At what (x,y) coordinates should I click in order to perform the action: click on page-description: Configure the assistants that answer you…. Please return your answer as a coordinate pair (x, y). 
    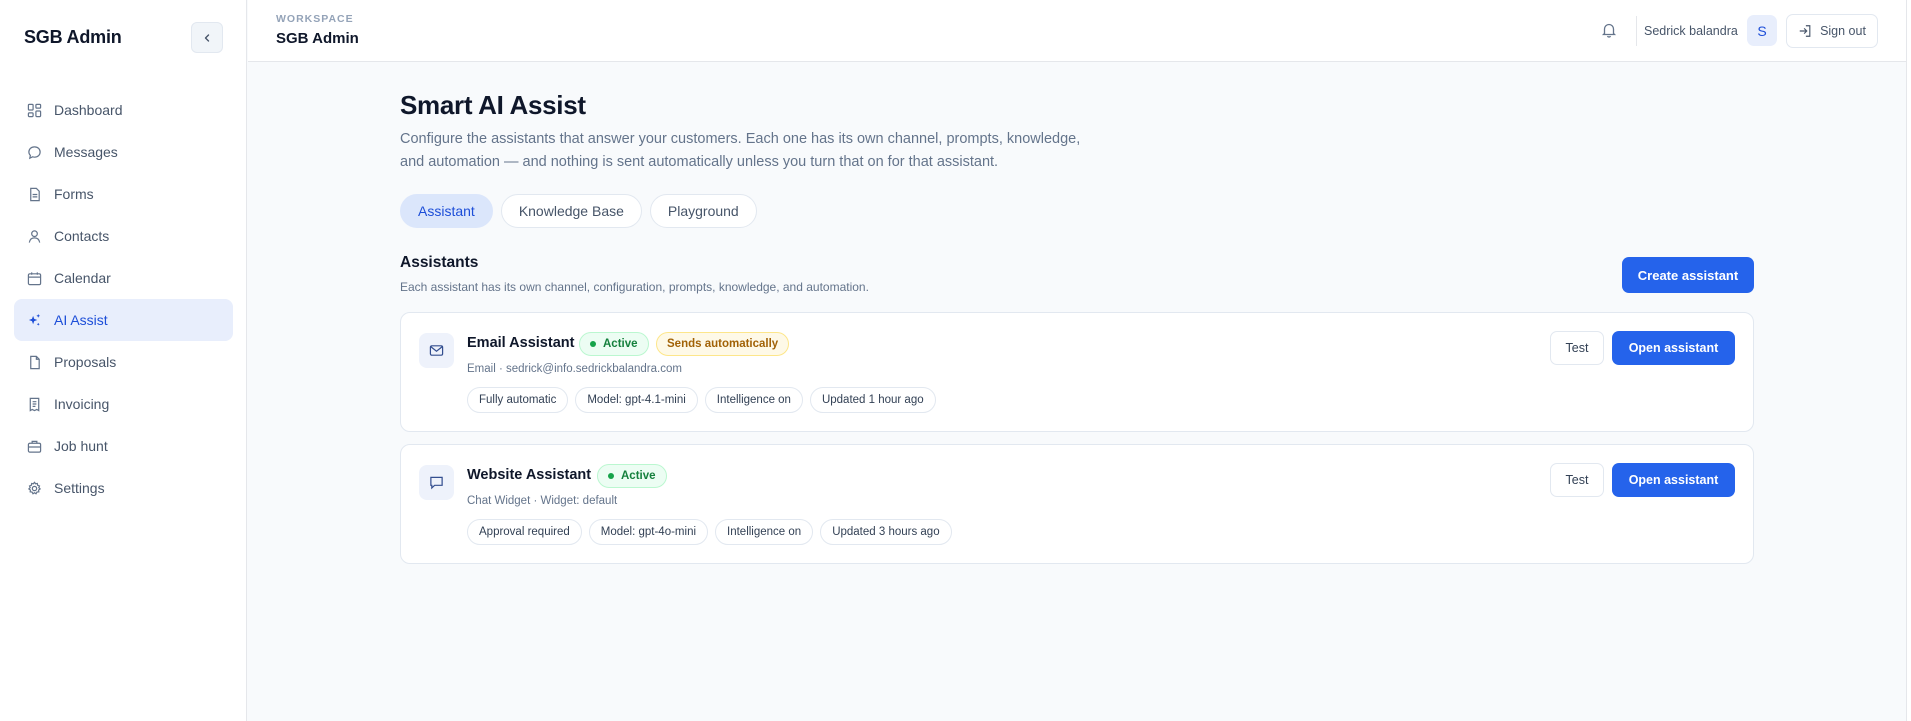
    Looking at the image, I should click on (740, 150).